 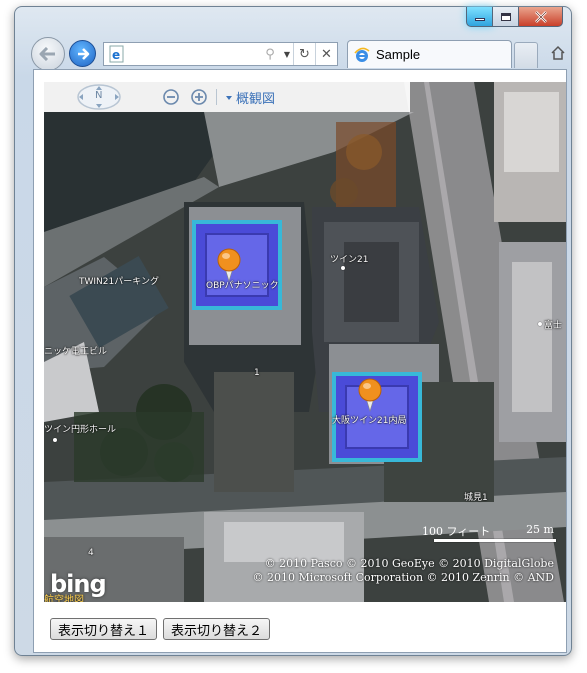 What do you see at coordinates (540, 324) in the screenshot?
I see `map-point-tomi` at bounding box center [540, 324].